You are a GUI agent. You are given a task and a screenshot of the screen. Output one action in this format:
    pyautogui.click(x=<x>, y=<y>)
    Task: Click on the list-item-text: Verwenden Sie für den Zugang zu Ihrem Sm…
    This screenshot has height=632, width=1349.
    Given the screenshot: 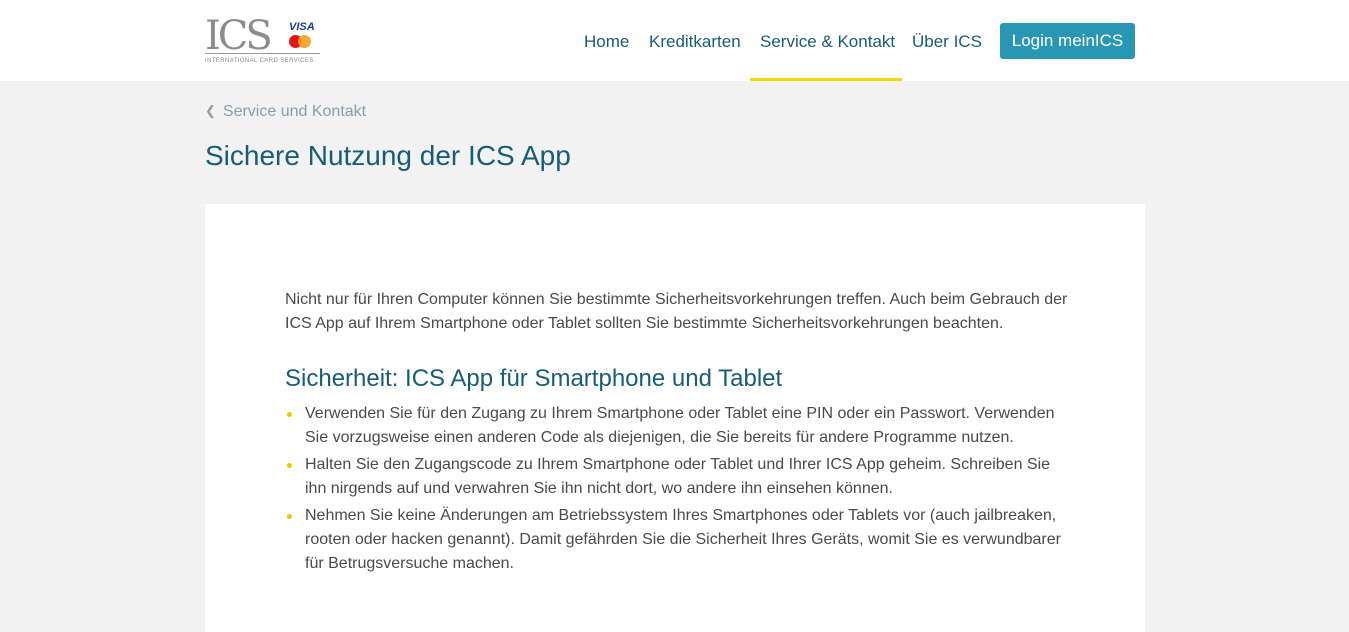 What is the action you would take?
    pyautogui.click(x=680, y=425)
    